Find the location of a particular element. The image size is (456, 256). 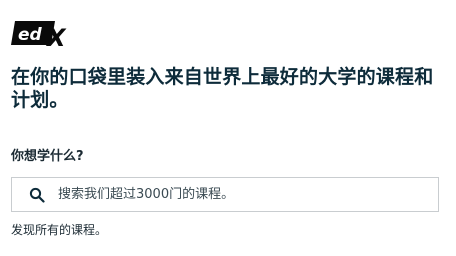

search-icon is located at coordinates (37, 195).